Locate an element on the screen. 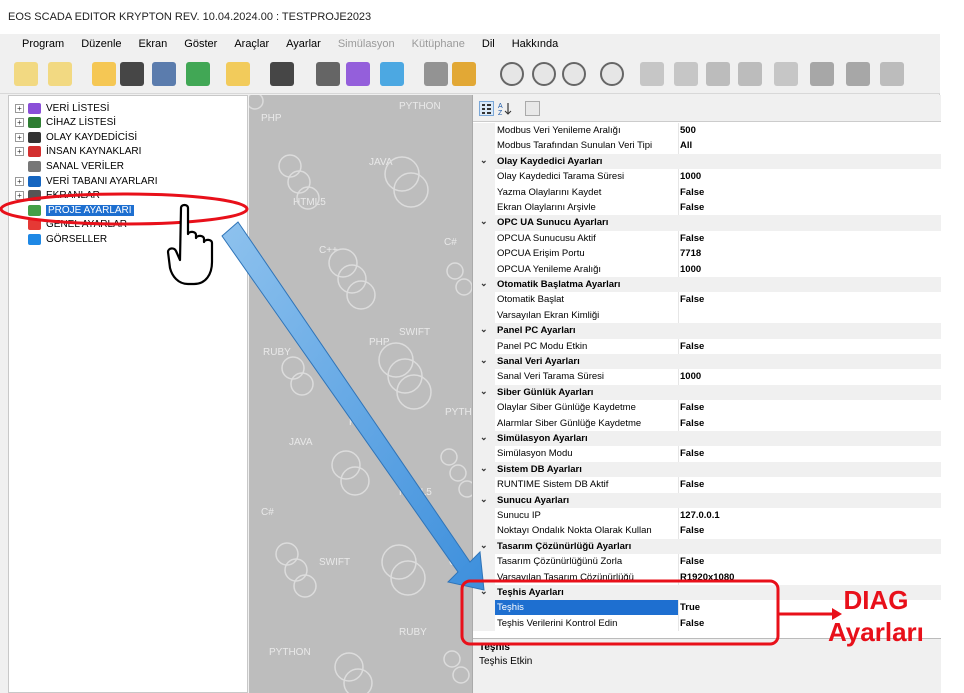  save-icon is located at coordinates (132, 74).